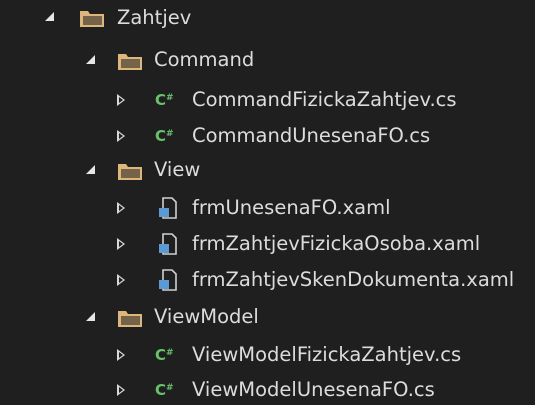  What do you see at coordinates (313, 389) in the screenshot?
I see `tree-item-label: ViewModelUnesenaFO.cs` at bounding box center [313, 389].